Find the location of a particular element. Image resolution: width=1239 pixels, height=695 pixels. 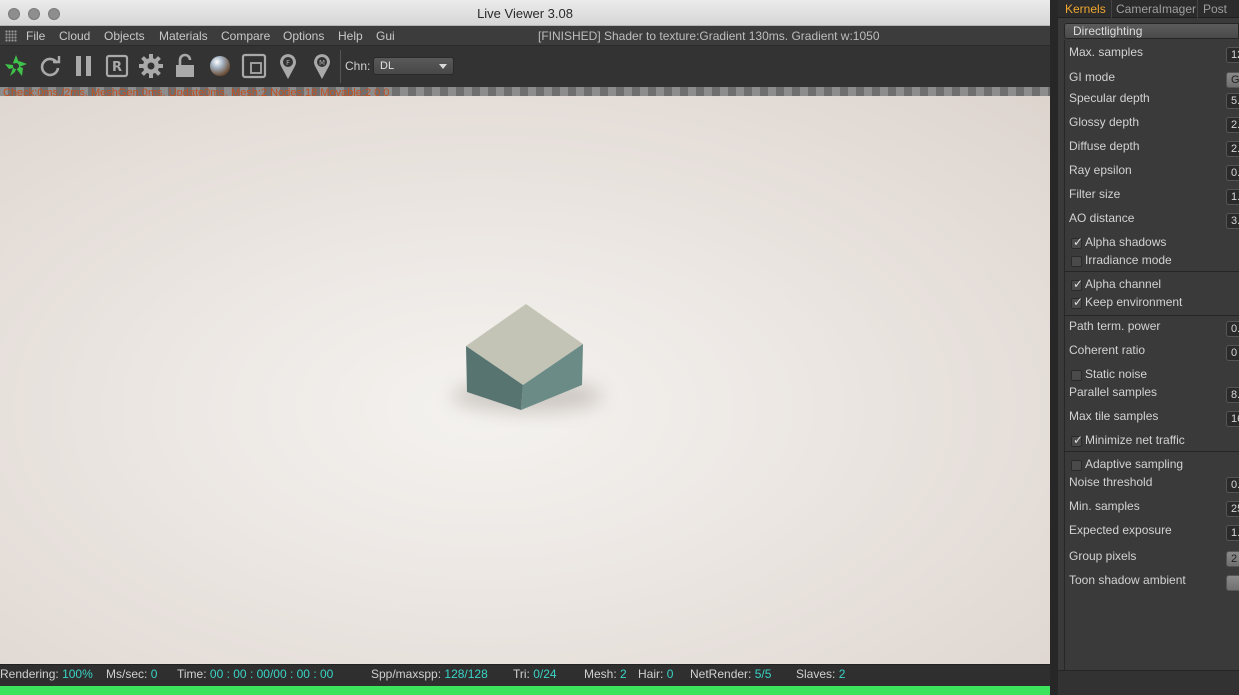

label-alpha-shadows: Alpha shadows is located at coordinates (1126, 242).